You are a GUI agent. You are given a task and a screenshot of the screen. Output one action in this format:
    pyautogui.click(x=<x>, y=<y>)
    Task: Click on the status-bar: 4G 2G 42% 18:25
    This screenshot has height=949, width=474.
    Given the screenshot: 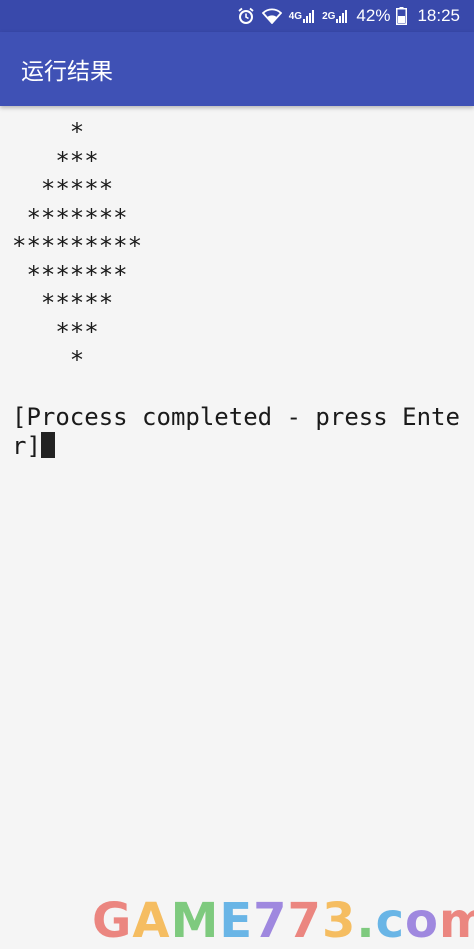 What is the action you would take?
    pyautogui.click(x=237, y=16)
    